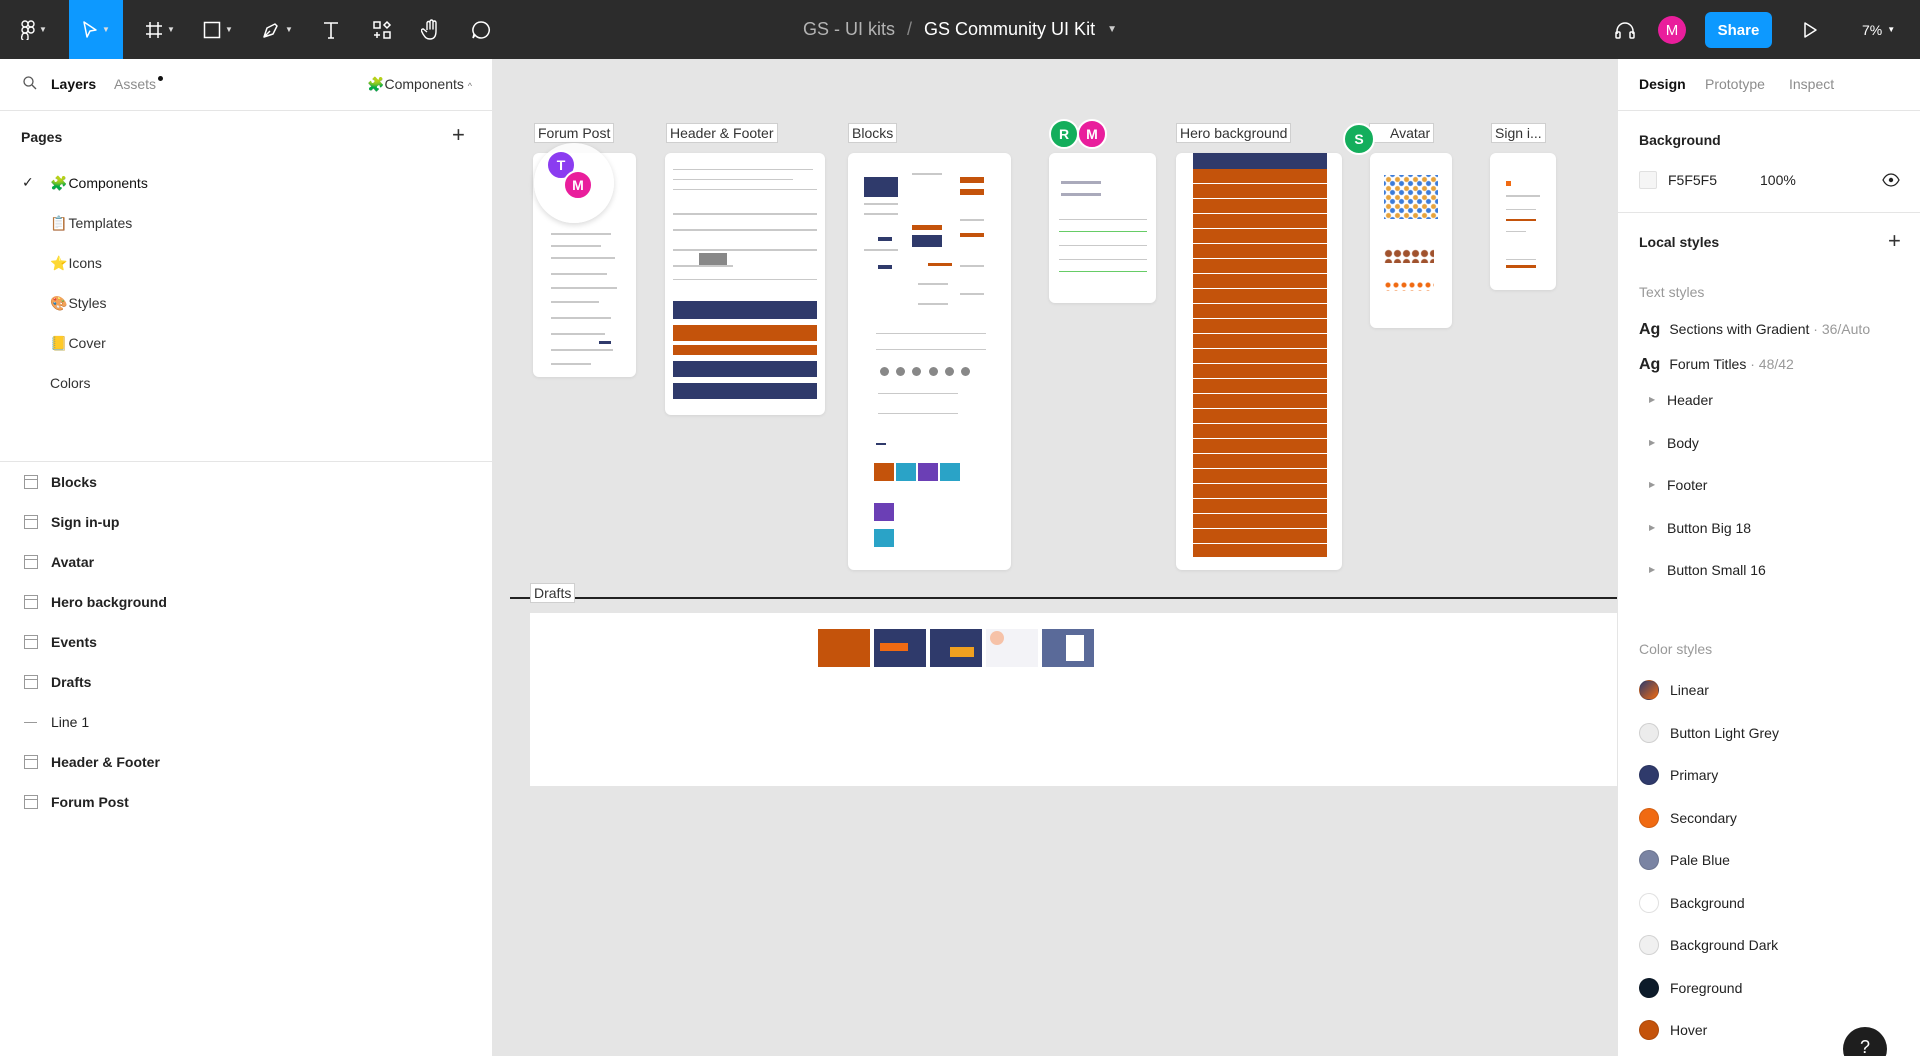 The height and width of the screenshot is (1056, 1920). What do you see at coordinates (1523, 221) in the screenshot?
I see `frame-sign-in` at bounding box center [1523, 221].